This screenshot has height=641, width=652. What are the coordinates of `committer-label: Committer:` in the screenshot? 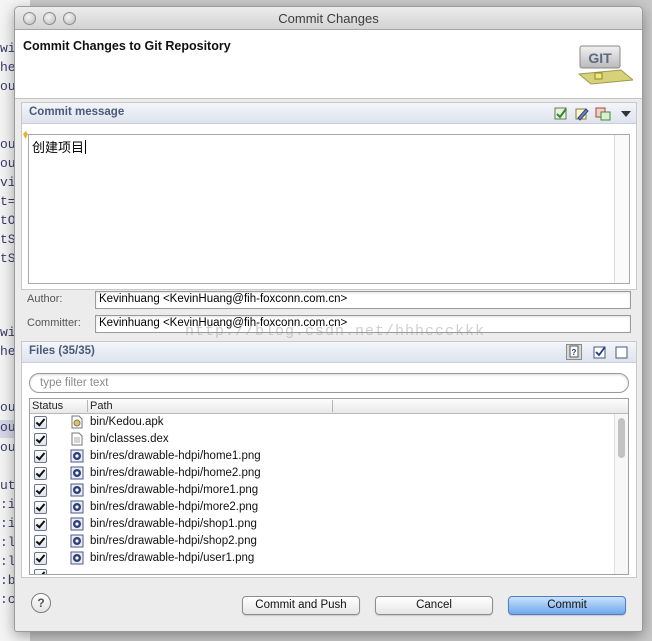 It's located at (54, 323).